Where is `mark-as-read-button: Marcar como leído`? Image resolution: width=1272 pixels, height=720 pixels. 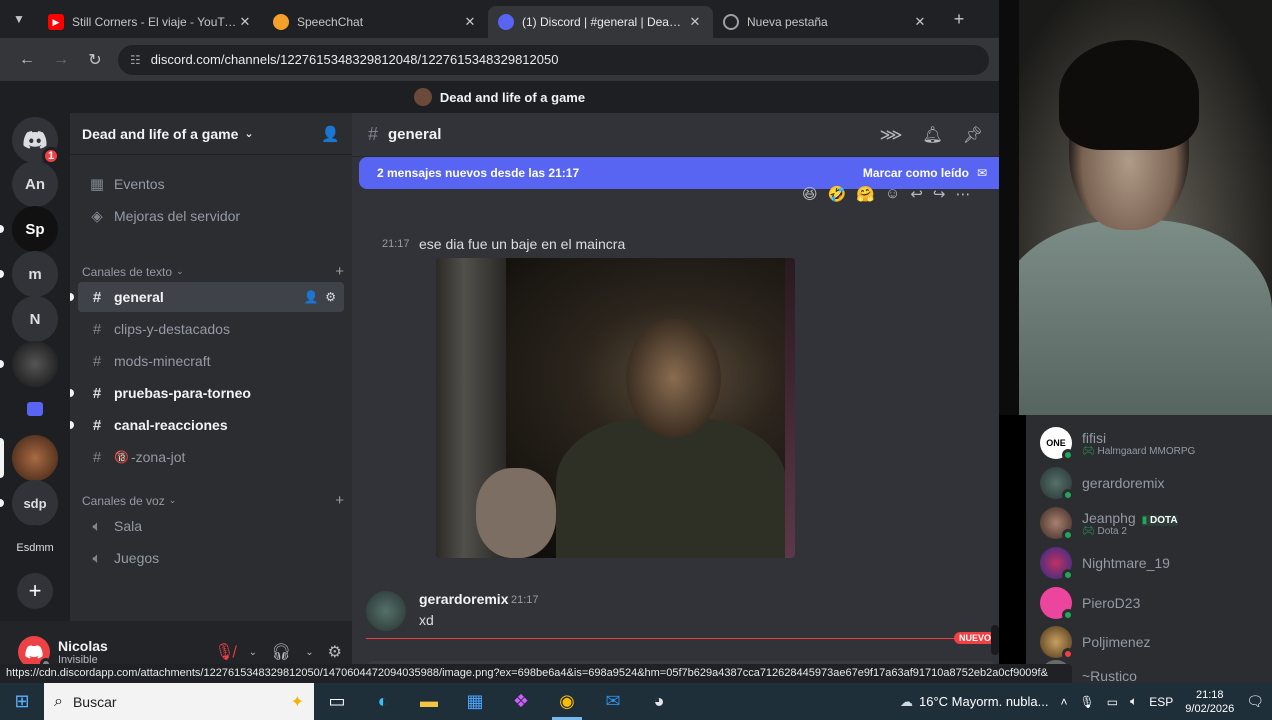 mark-as-read-button: Marcar como leído is located at coordinates (916, 173).